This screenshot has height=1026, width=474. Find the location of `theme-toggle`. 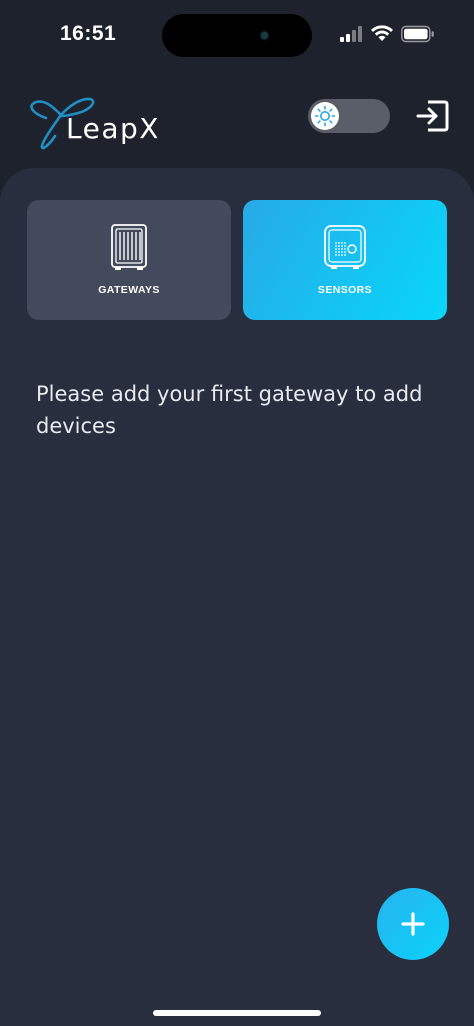

theme-toggle is located at coordinates (349, 116).